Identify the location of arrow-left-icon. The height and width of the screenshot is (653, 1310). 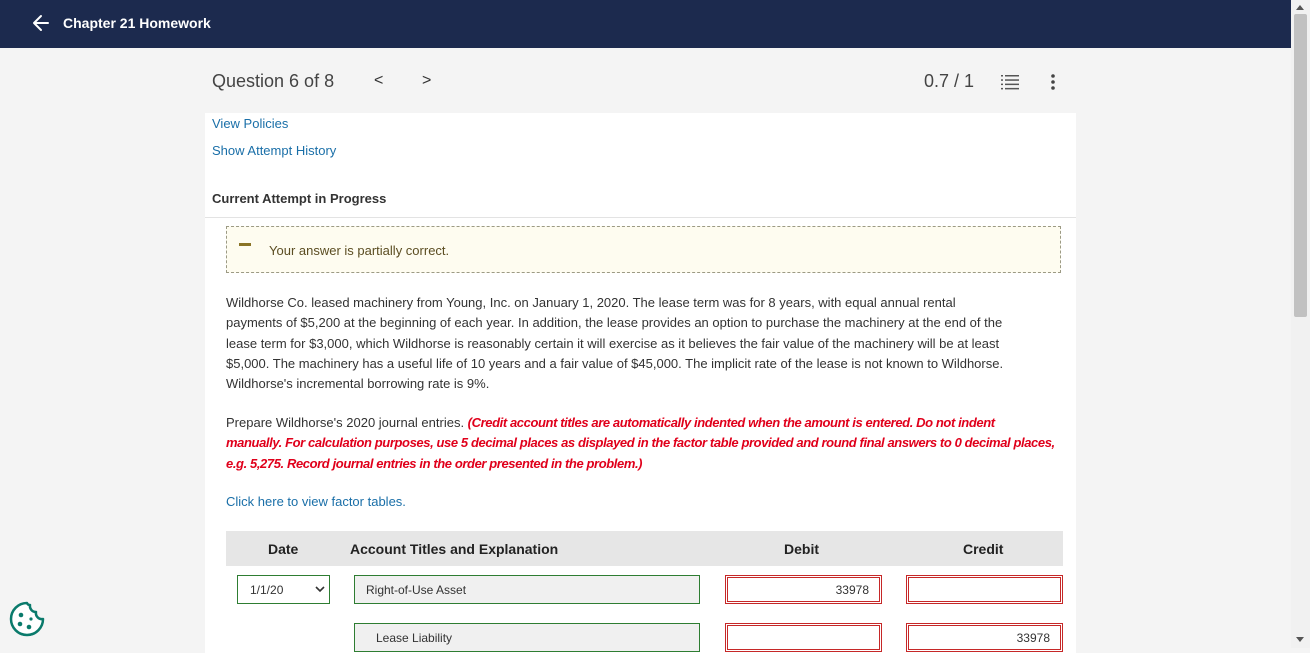
(41, 23).